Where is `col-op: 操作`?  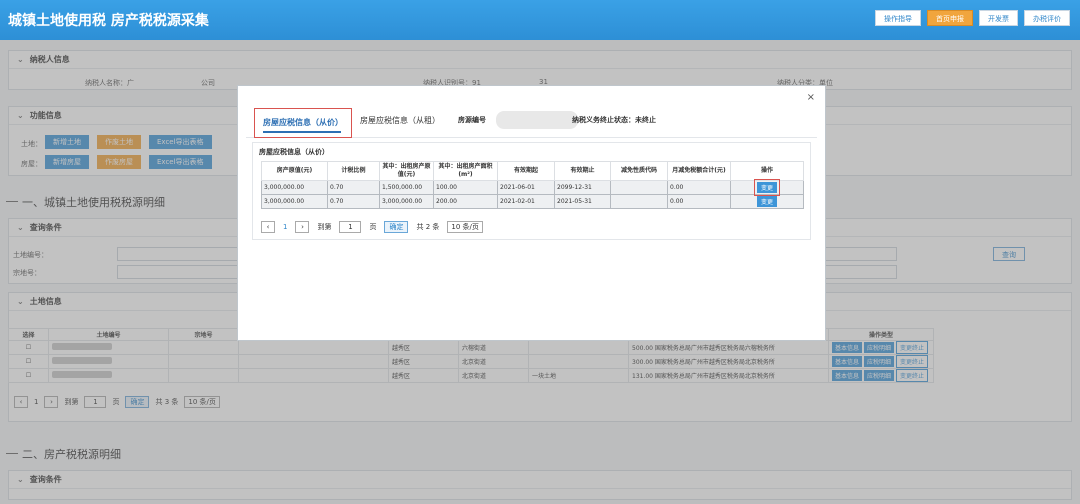
col-op: 操作 is located at coordinates (767, 171).